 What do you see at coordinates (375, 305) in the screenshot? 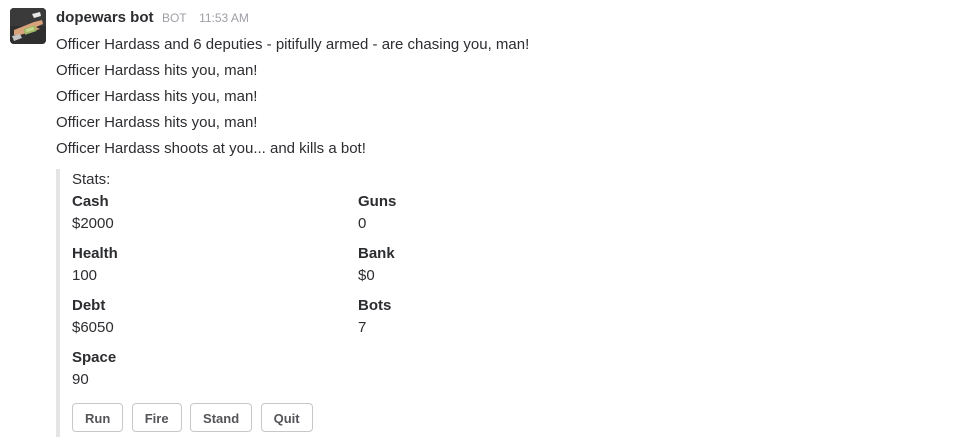
I see `field-title: Bots` at bounding box center [375, 305].